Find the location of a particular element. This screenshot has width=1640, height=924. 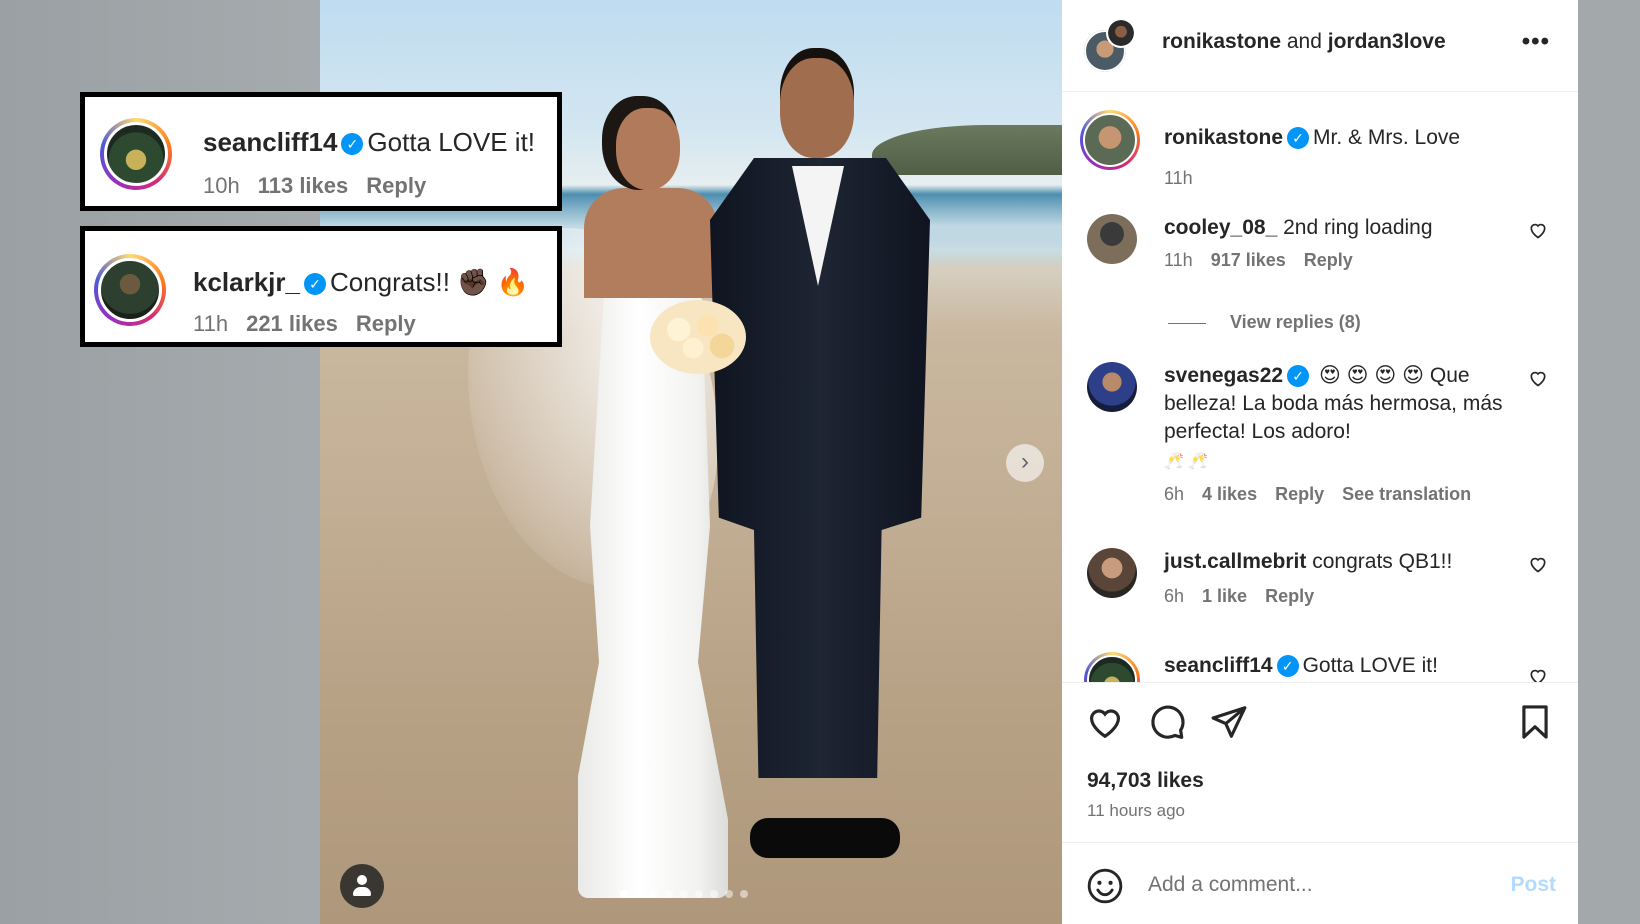

next-slide-chevron-icon: › is located at coordinates (1025, 463).